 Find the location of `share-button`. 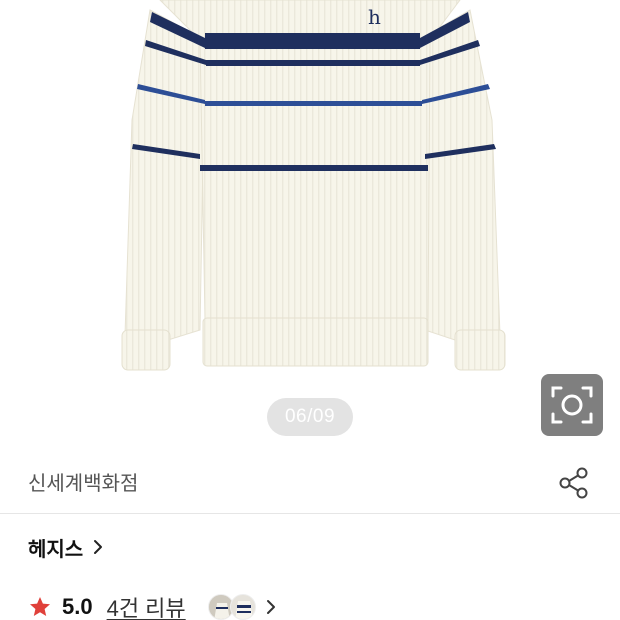

share-button is located at coordinates (574, 483).